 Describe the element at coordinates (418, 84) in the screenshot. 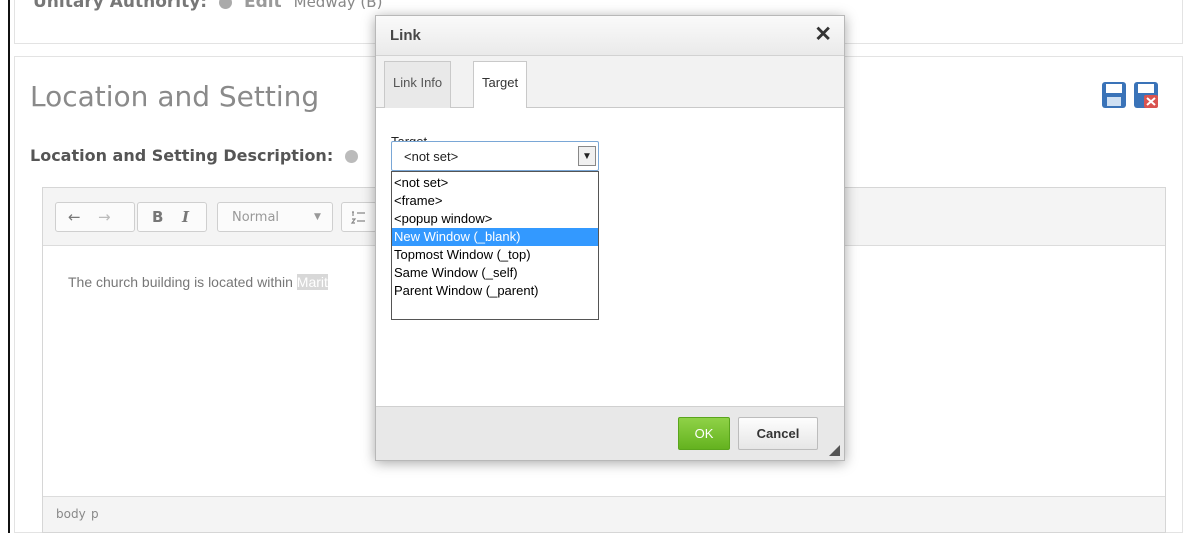

I see `tab-link-info: Link Info` at that location.